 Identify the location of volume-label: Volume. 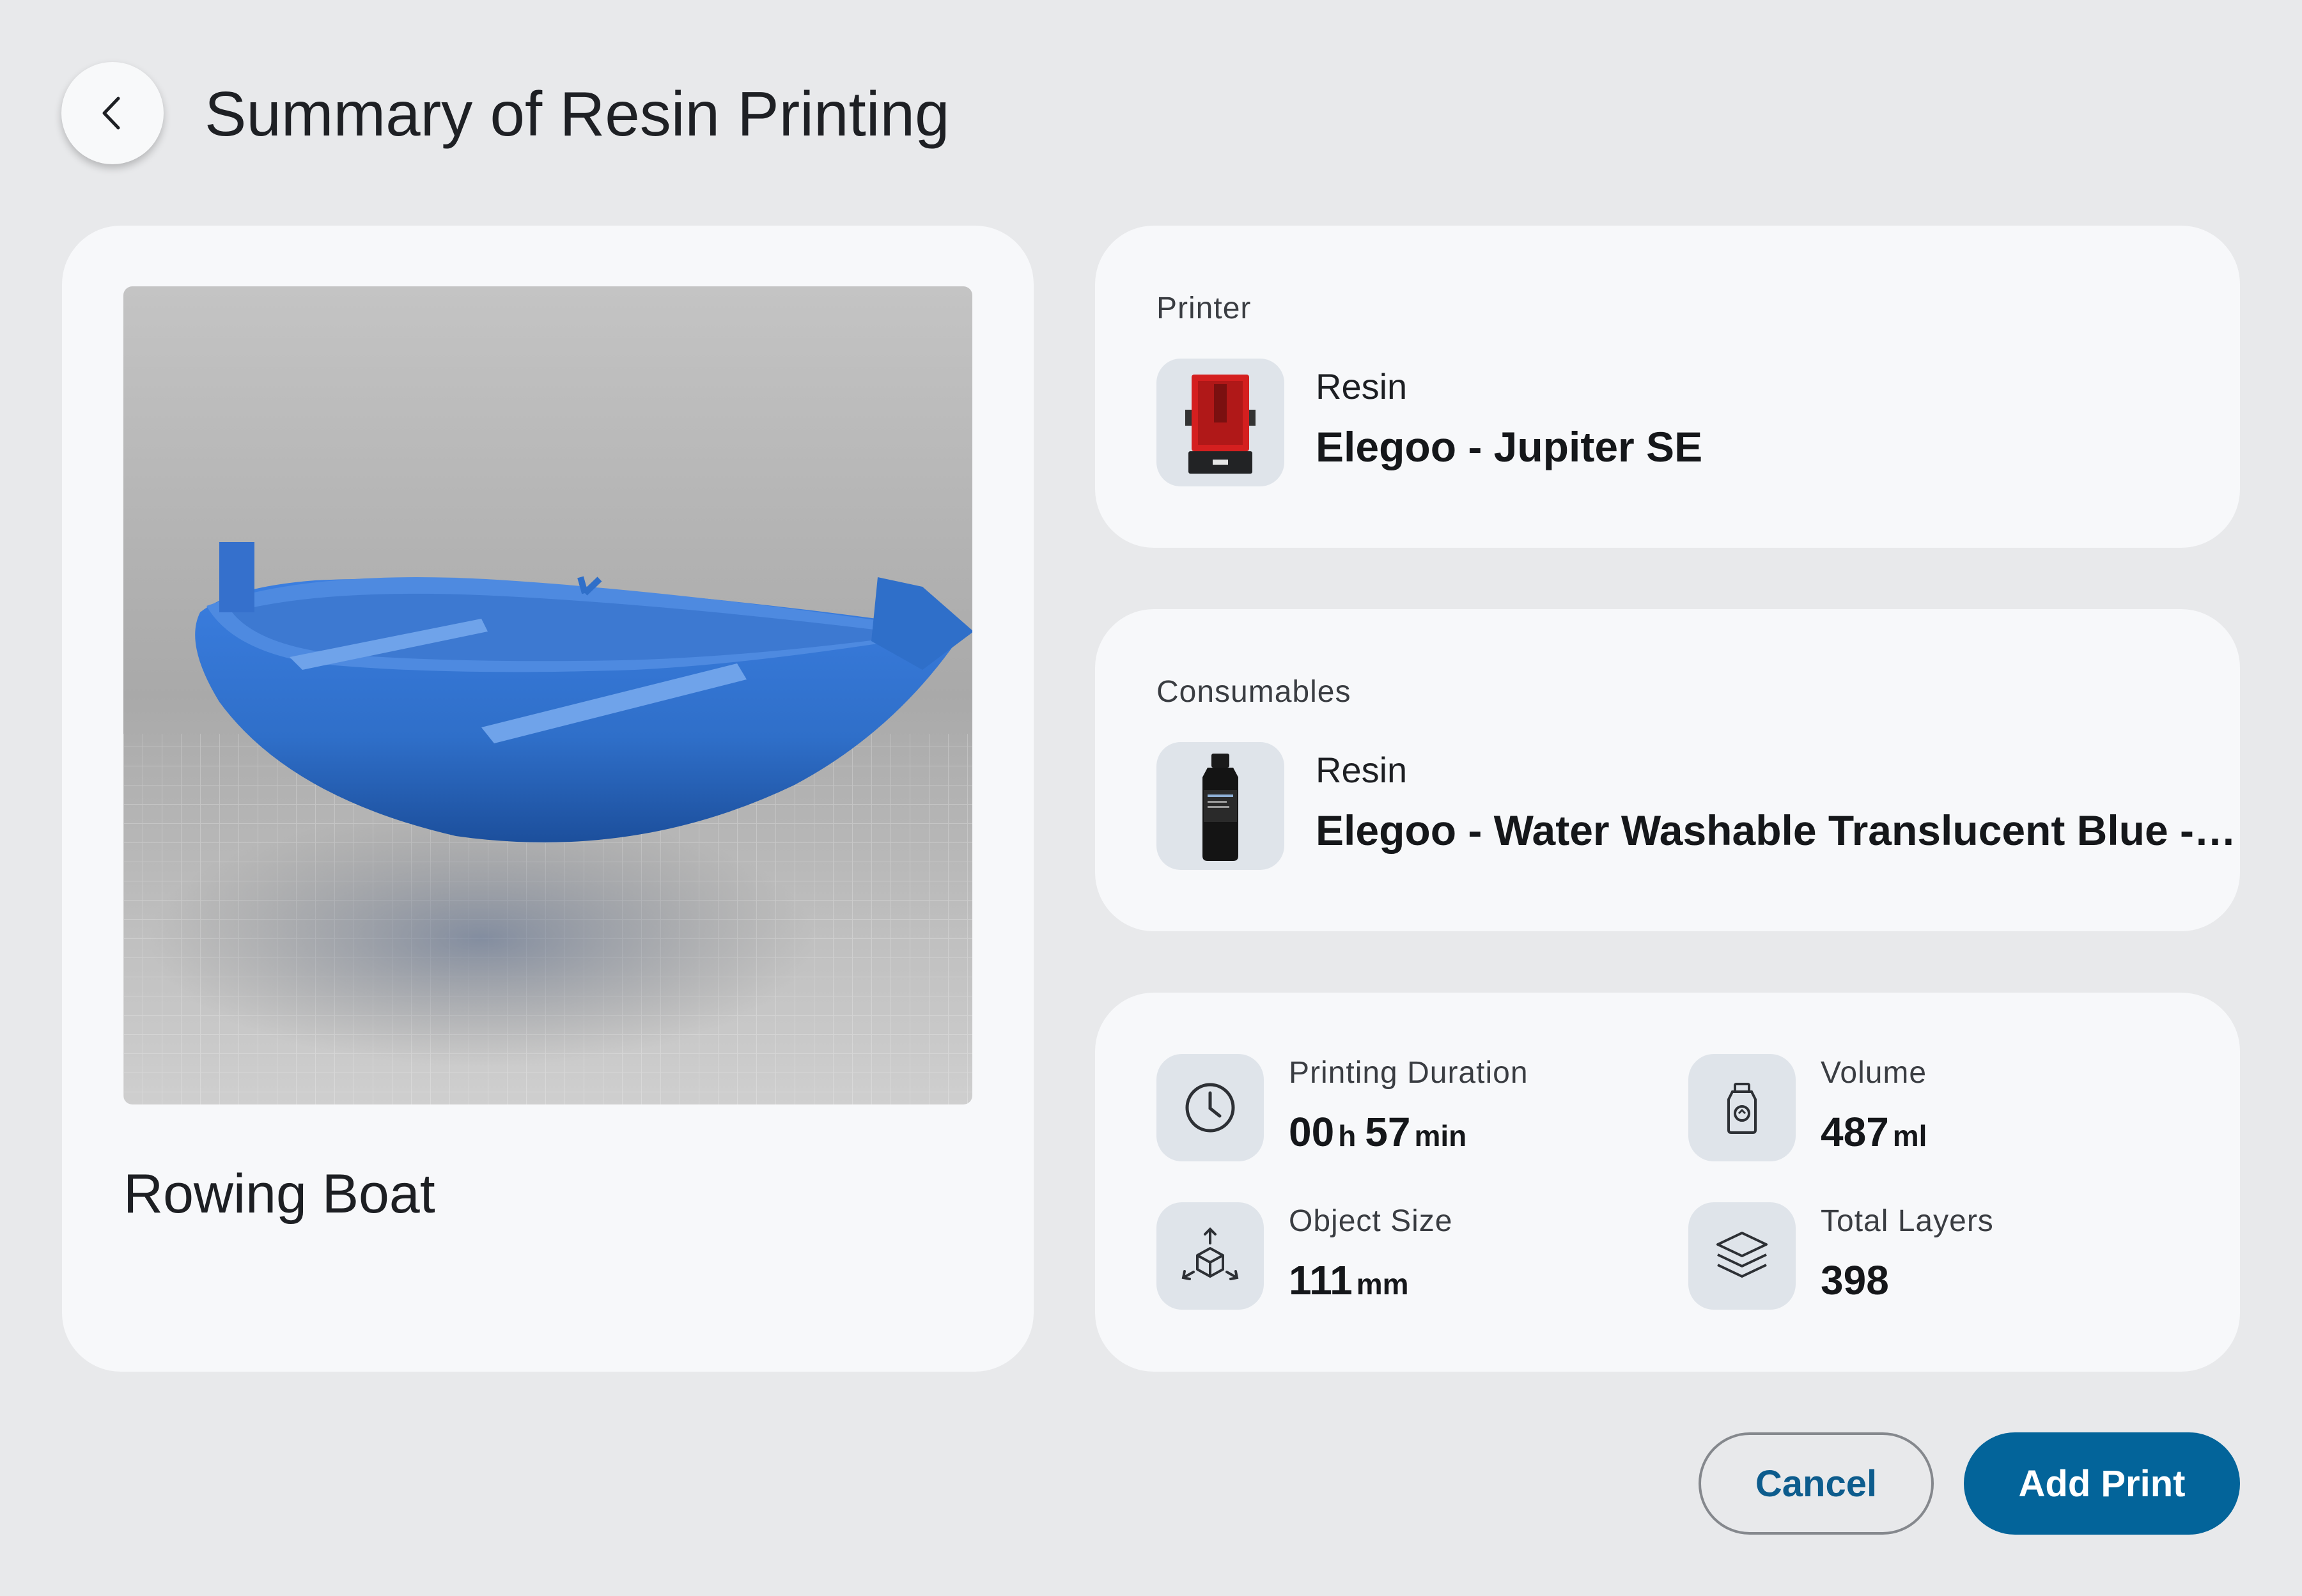
(1874, 1073).